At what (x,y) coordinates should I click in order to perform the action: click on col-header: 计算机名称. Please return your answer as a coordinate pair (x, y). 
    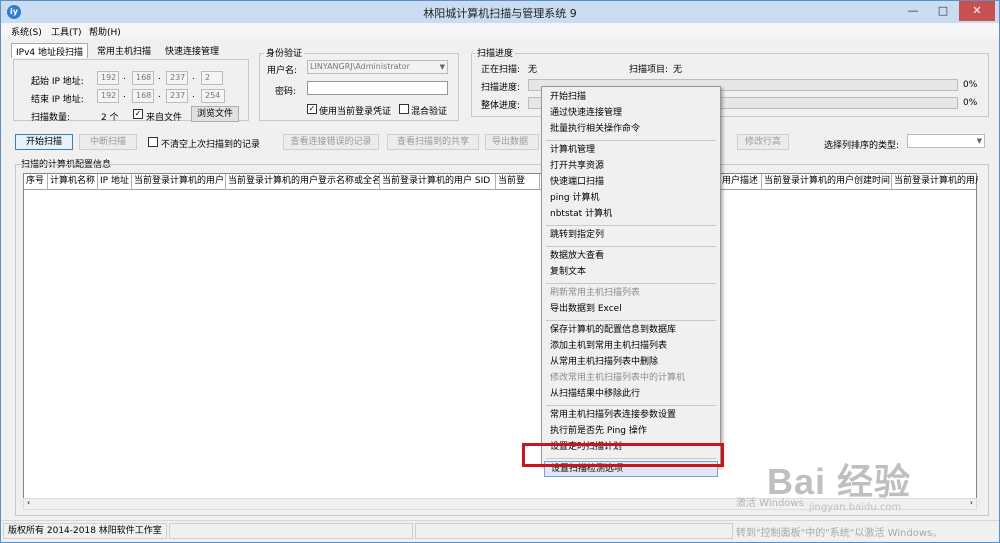
    Looking at the image, I should click on (73, 182).